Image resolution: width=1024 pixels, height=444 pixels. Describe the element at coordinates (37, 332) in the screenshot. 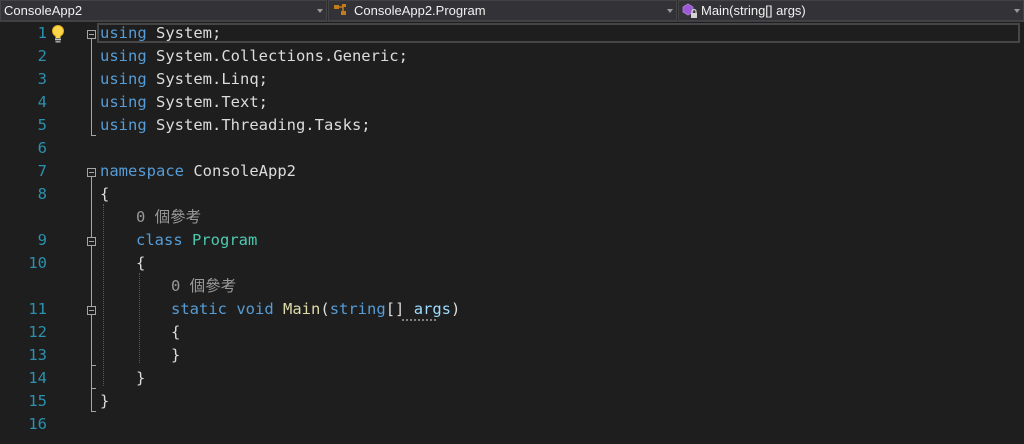

I see `line-number: 12` at that location.